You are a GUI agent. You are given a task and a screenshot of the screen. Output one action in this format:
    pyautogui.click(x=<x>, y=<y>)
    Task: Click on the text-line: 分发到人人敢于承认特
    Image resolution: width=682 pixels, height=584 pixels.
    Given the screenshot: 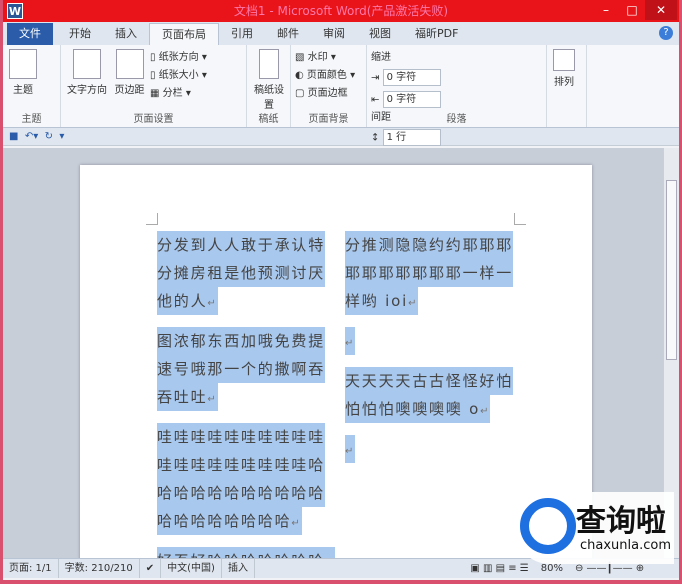 What is the action you would take?
    pyautogui.click(x=241, y=245)
    